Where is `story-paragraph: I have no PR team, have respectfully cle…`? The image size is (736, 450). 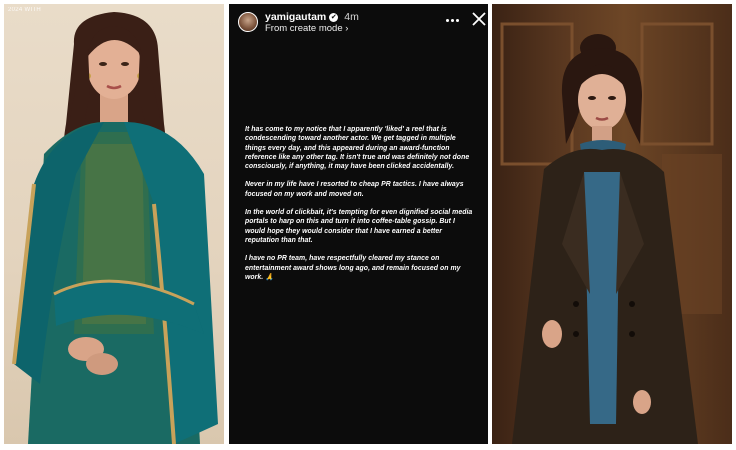
story-paragraph: I have no PR team, have respectfully cle… is located at coordinates (353, 268).